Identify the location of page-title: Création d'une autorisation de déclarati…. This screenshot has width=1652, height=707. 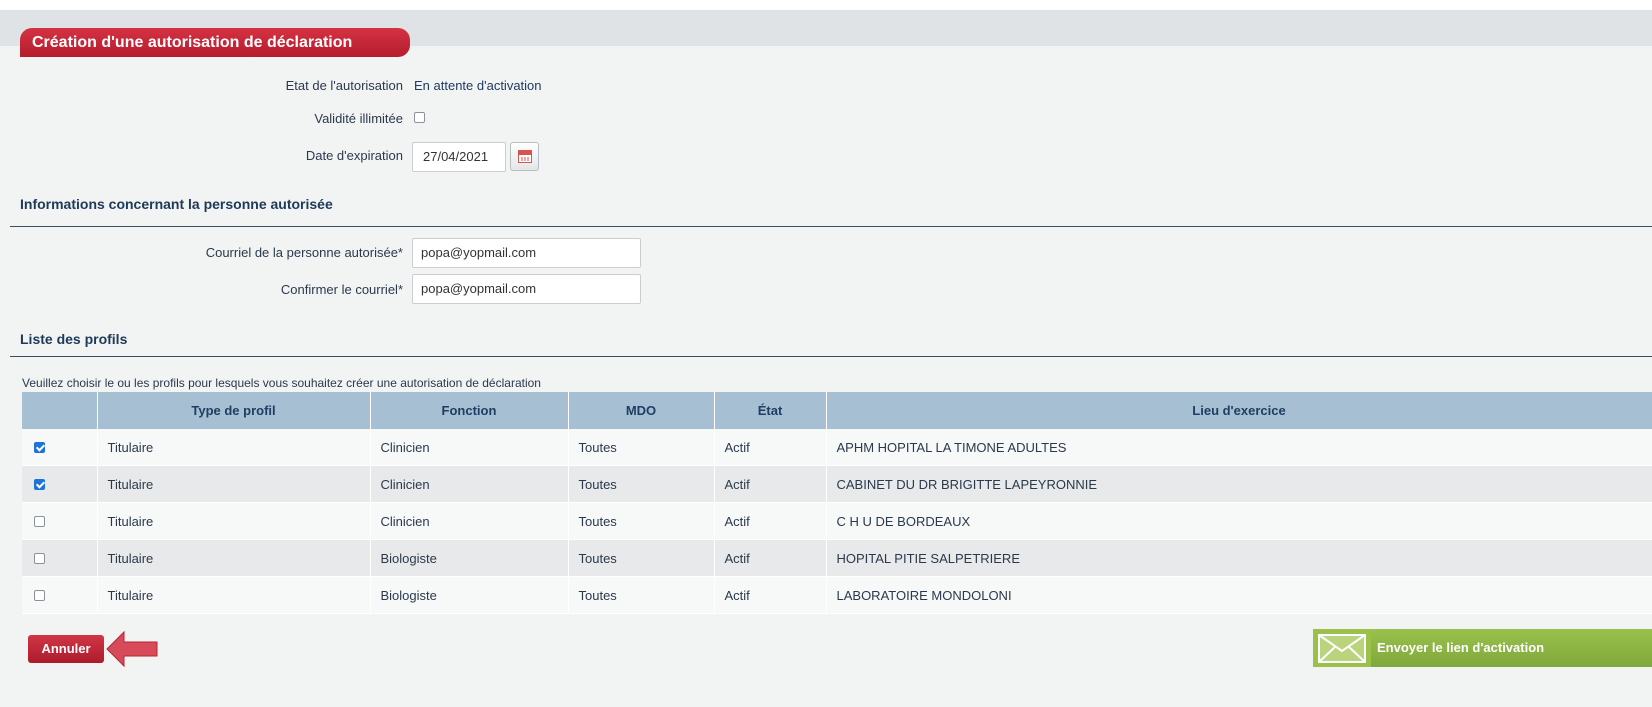
(215, 42).